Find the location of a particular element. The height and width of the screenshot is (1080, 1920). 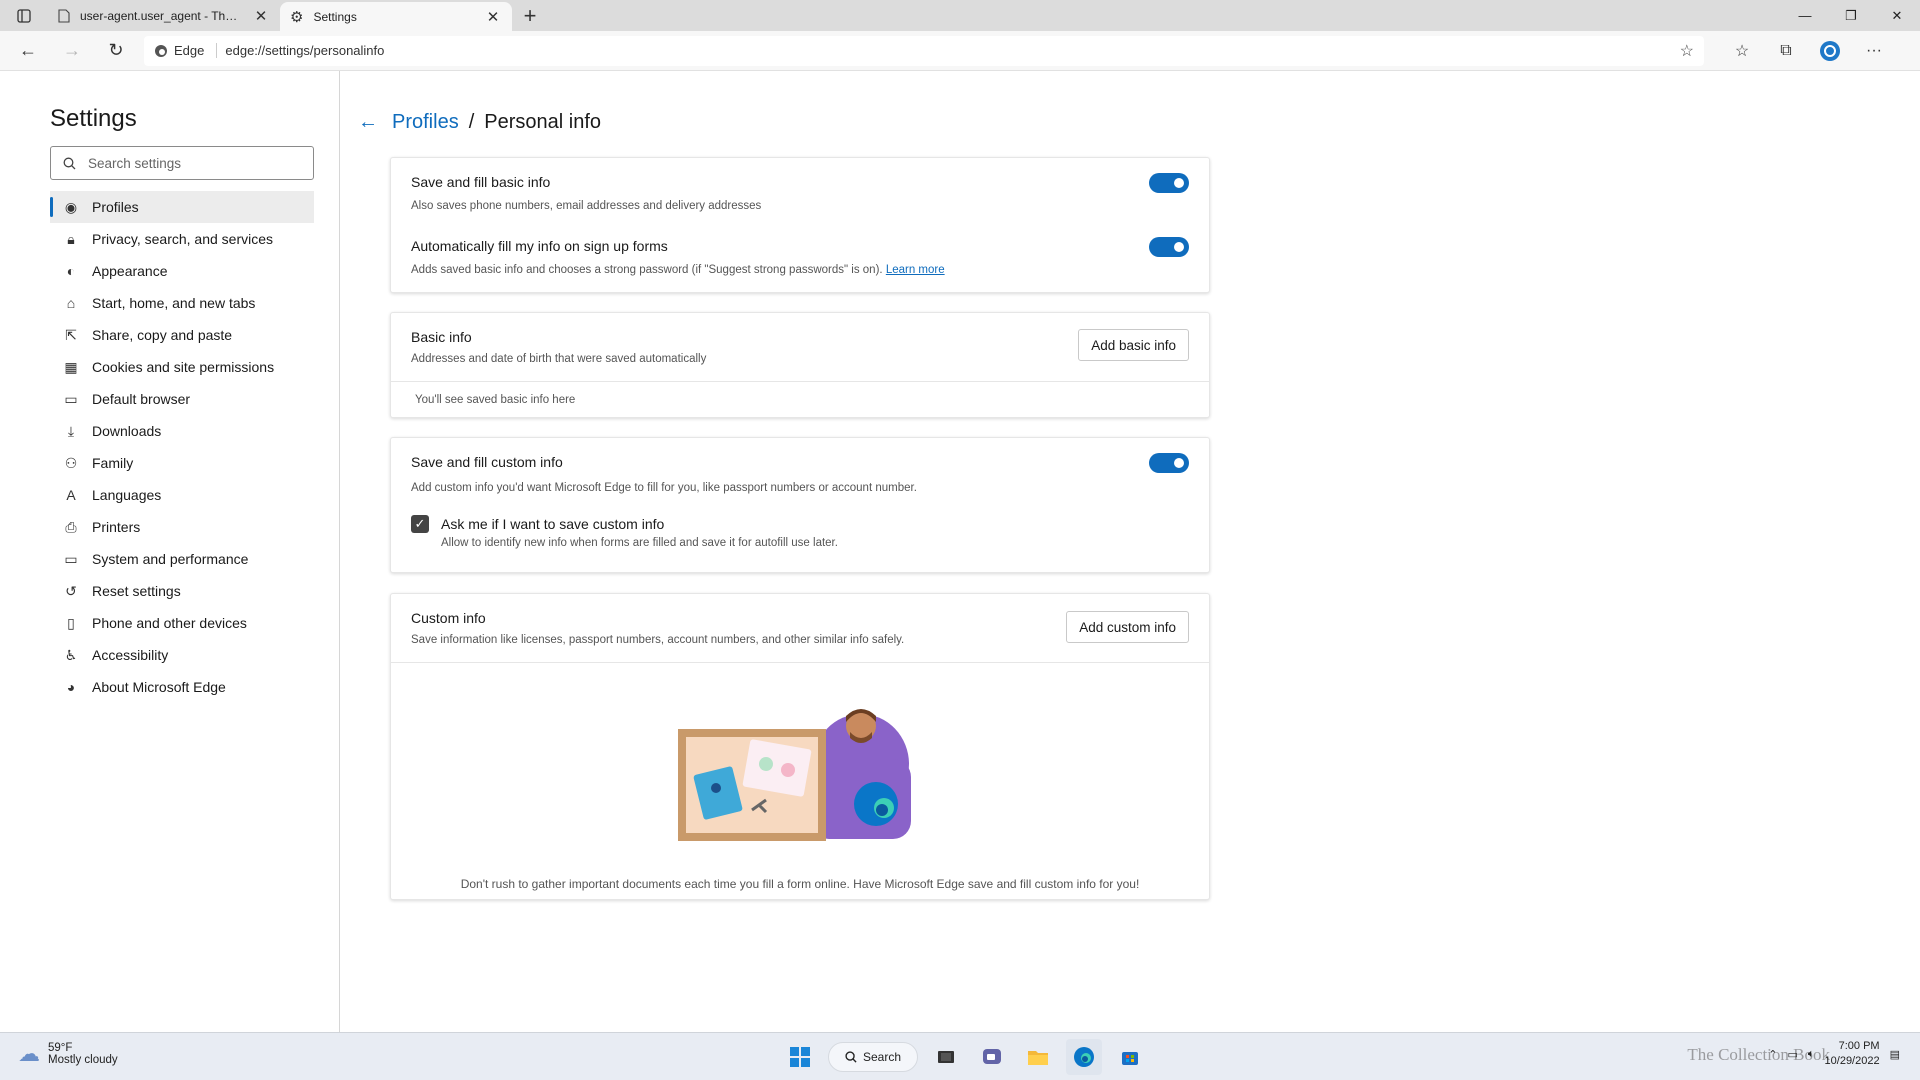

accessibility-icon: ♿︎ is located at coordinates (71, 654).